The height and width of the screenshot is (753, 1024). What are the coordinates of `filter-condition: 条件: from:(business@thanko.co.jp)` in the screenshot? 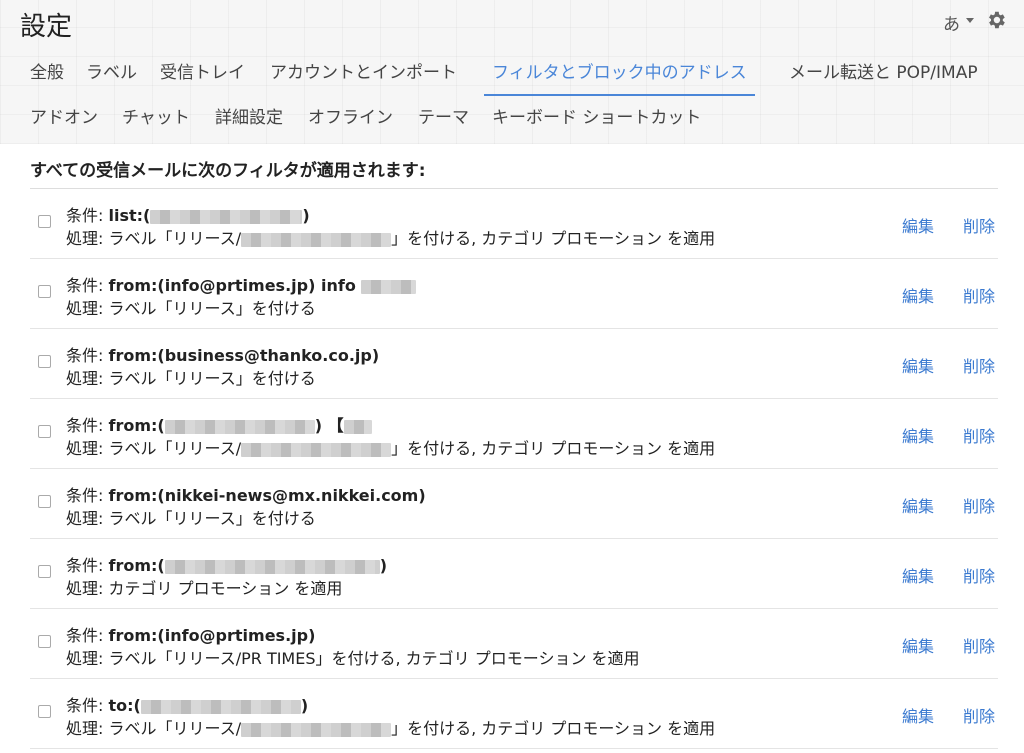 It's located at (222, 354).